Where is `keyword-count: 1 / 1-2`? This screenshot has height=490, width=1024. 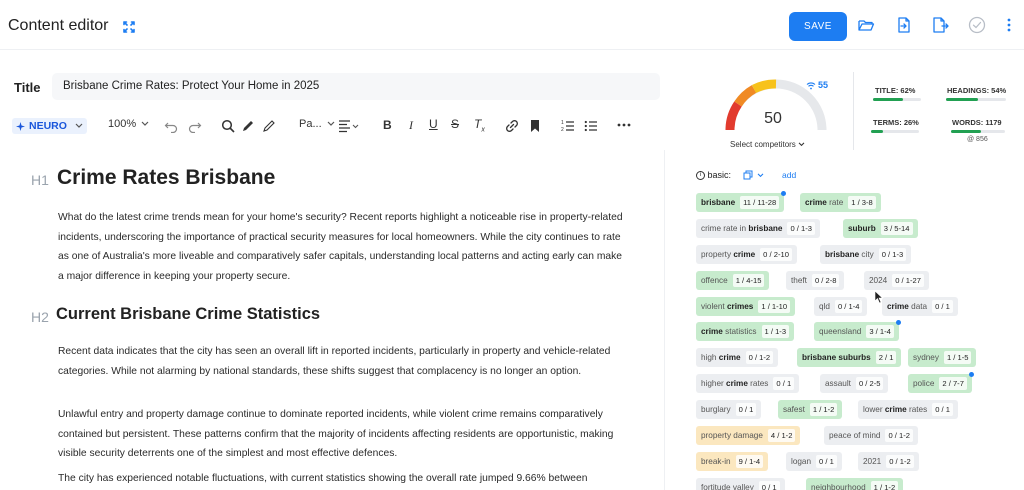 keyword-count: 1 / 1-2 is located at coordinates (823, 409).